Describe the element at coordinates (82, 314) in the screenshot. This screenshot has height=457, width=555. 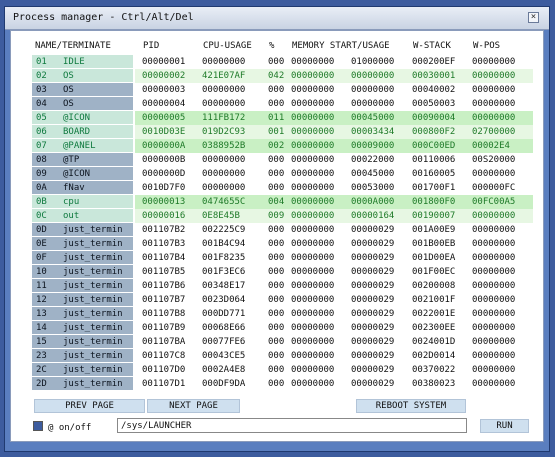
I see `terminate-process-button: 13 just_termin` at that location.